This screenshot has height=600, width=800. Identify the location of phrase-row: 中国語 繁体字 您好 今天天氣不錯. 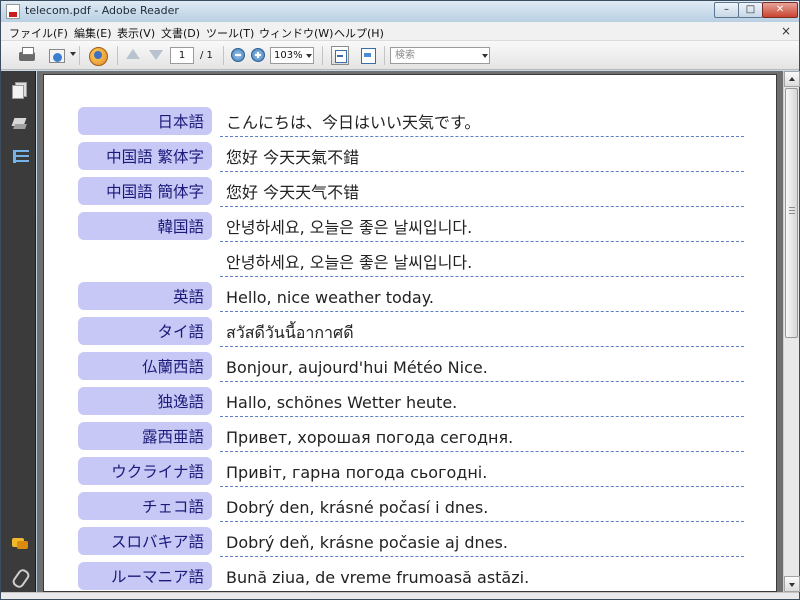
(411, 157).